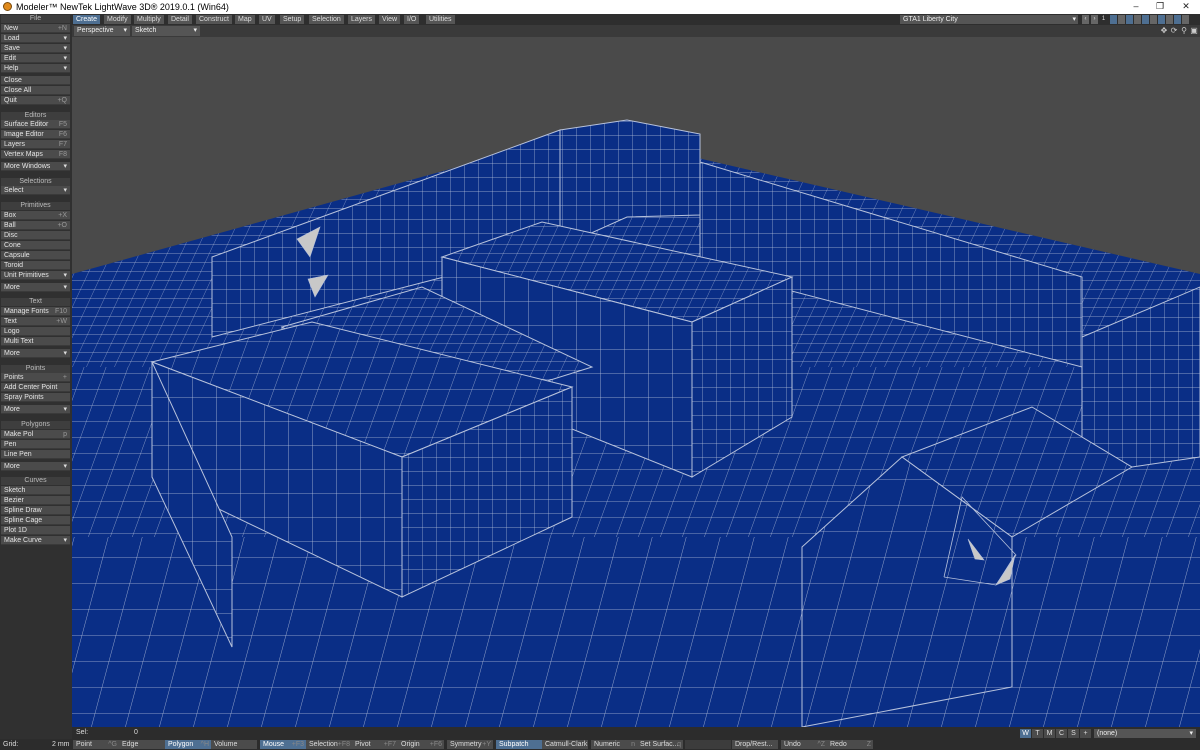  Describe the element at coordinates (35, 520) in the screenshot. I see `spline-cage-button: Spline Cage` at that location.